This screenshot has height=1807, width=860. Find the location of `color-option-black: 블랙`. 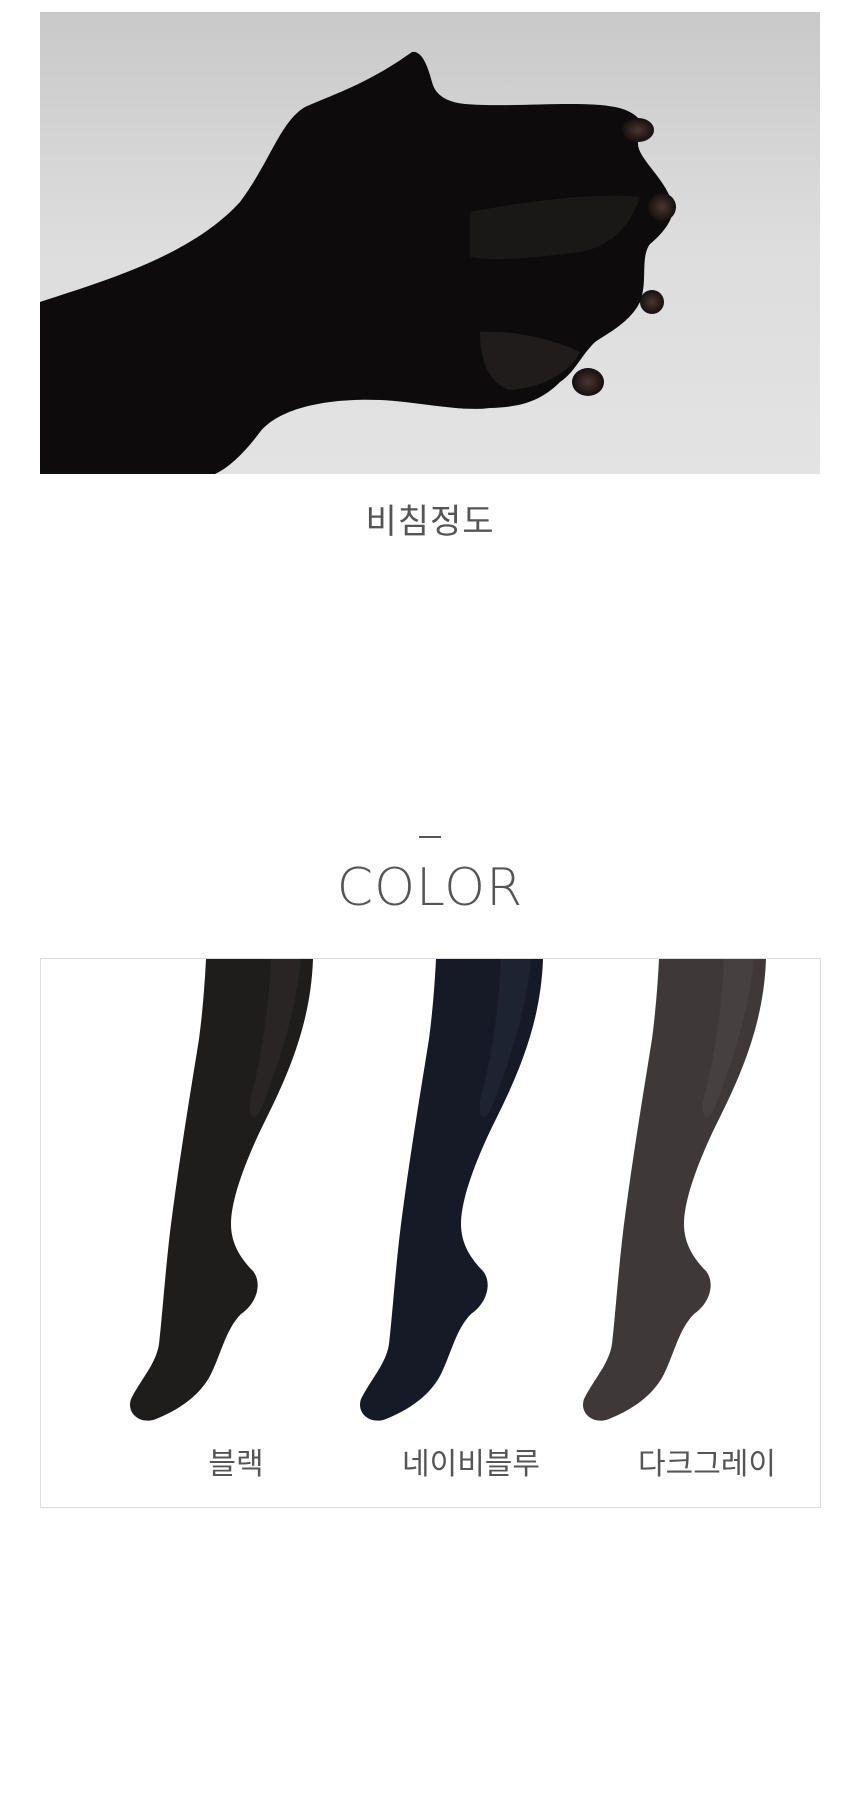

color-option-black: 블랙 is located at coordinates (236, 1464).